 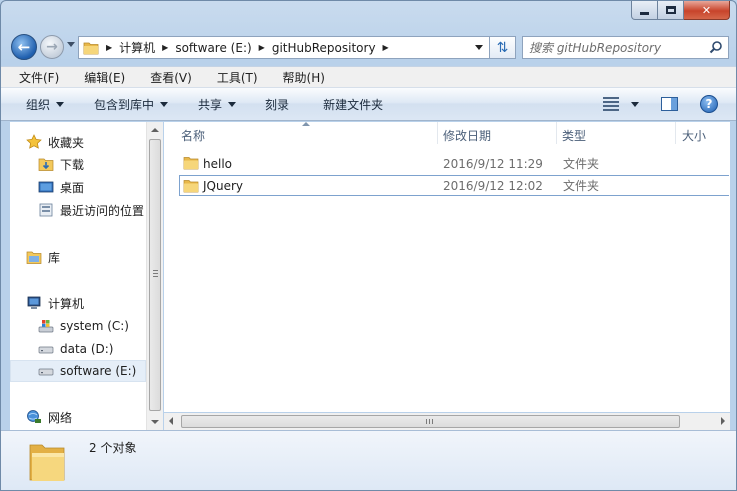 I want to click on scroll-left-icon, so click(x=171, y=421).